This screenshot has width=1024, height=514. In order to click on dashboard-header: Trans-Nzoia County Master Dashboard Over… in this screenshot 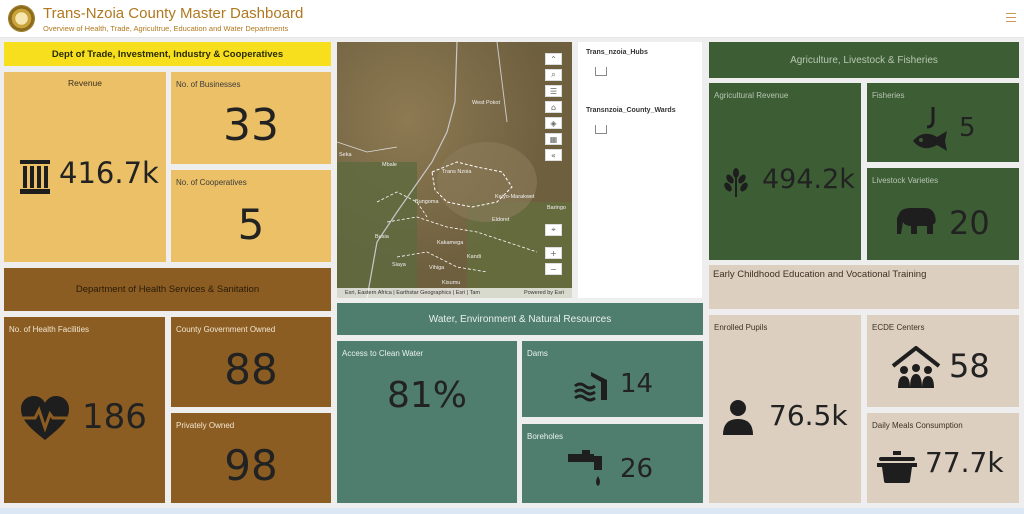, I will do `click(512, 19)`.